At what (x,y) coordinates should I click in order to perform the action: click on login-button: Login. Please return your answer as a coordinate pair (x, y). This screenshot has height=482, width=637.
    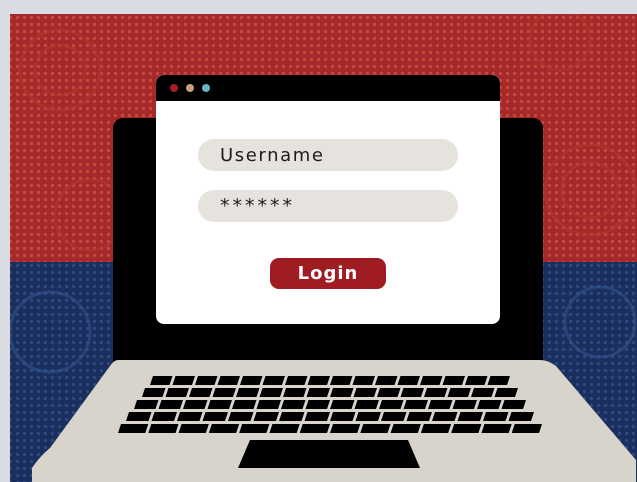
    Looking at the image, I should click on (328, 273).